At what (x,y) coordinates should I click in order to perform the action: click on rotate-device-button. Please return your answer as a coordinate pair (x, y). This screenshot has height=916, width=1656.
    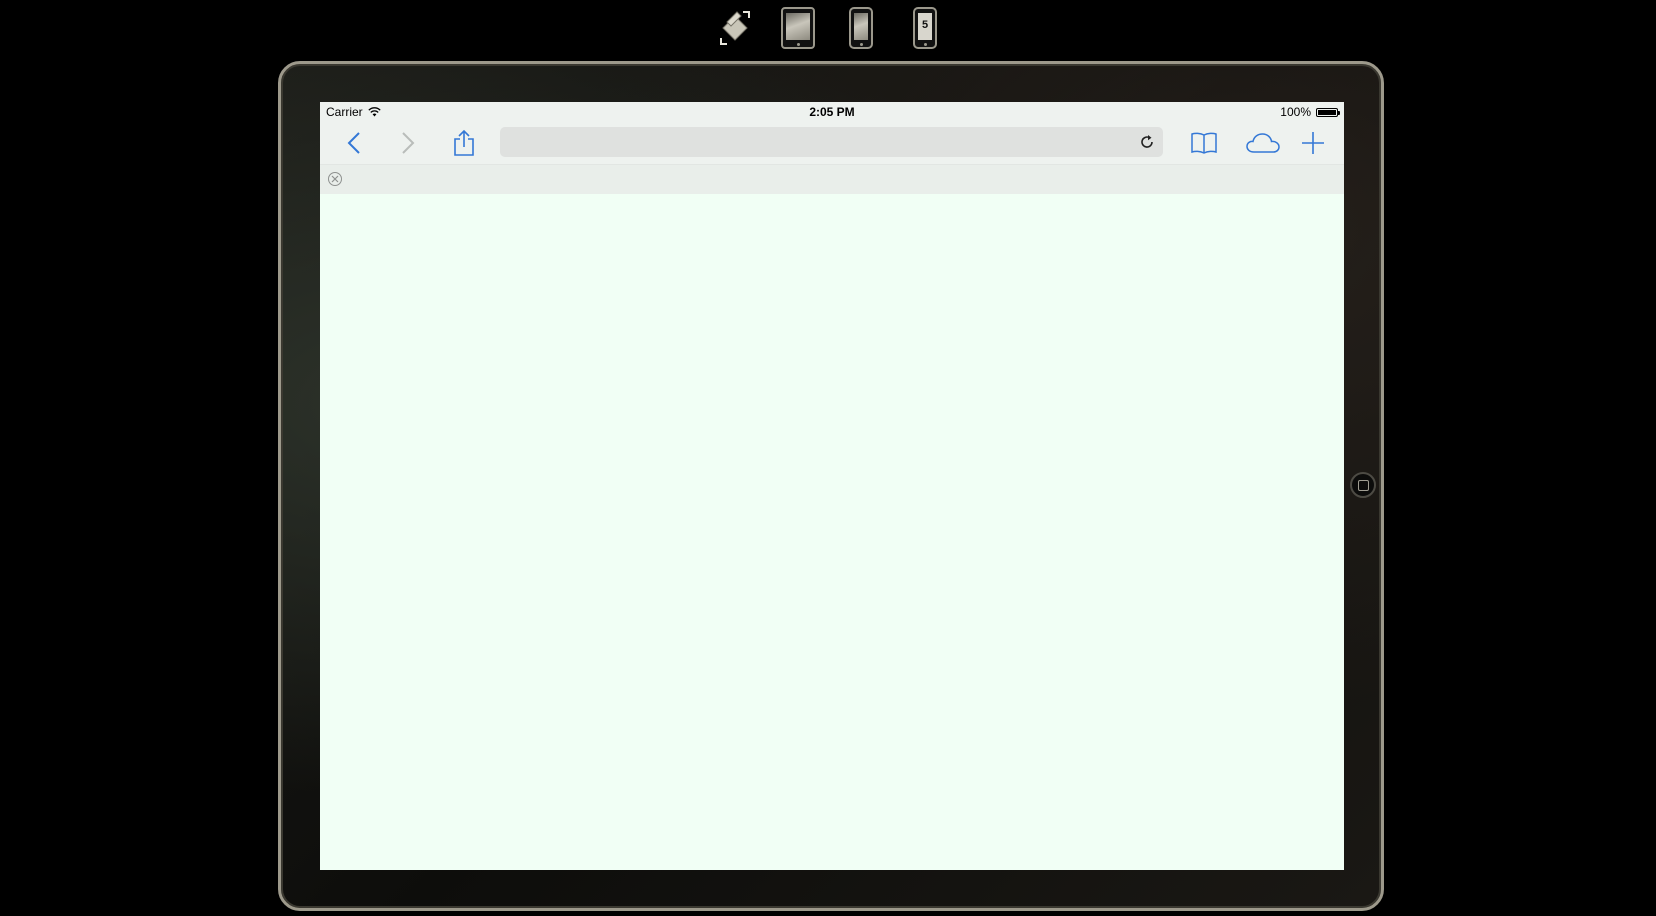
    Looking at the image, I should click on (735, 28).